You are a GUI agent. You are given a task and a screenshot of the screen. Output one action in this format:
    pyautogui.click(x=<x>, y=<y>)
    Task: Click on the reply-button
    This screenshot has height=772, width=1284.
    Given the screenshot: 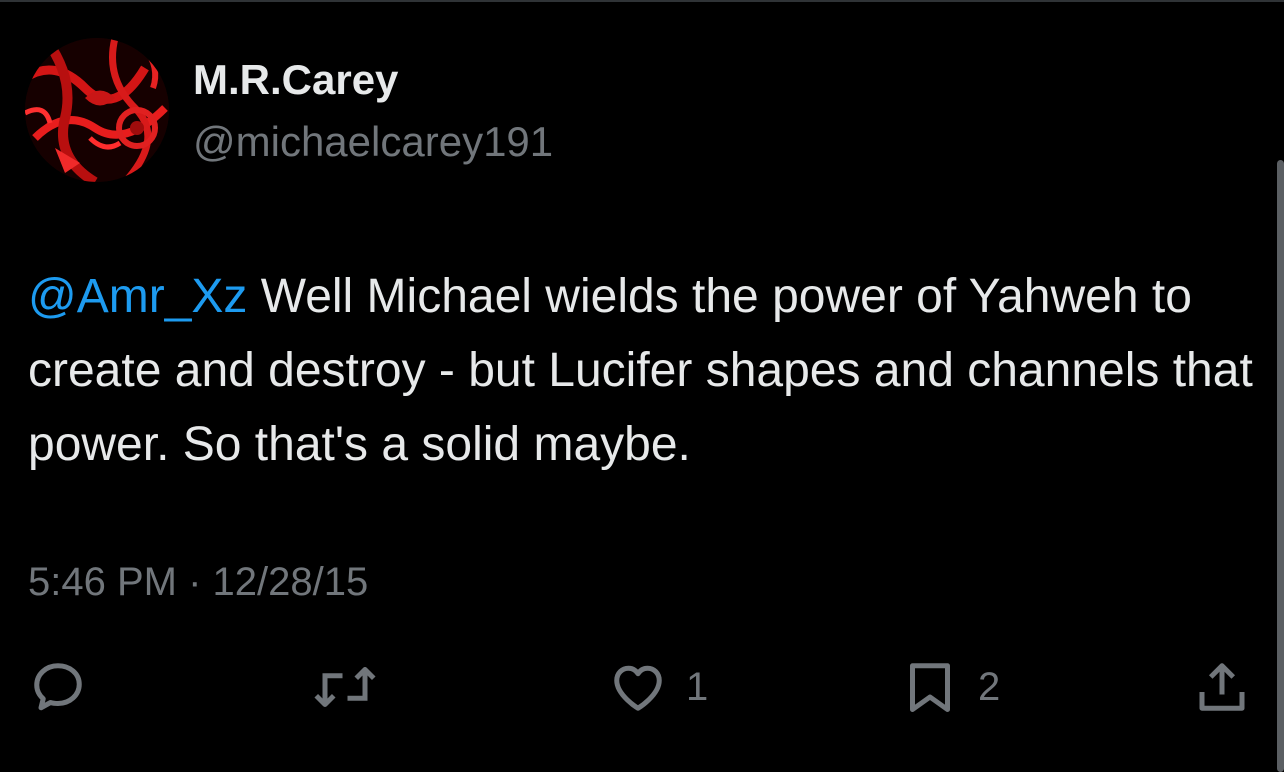 What is the action you would take?
    pyautogui.click(x=58, y=687)
    